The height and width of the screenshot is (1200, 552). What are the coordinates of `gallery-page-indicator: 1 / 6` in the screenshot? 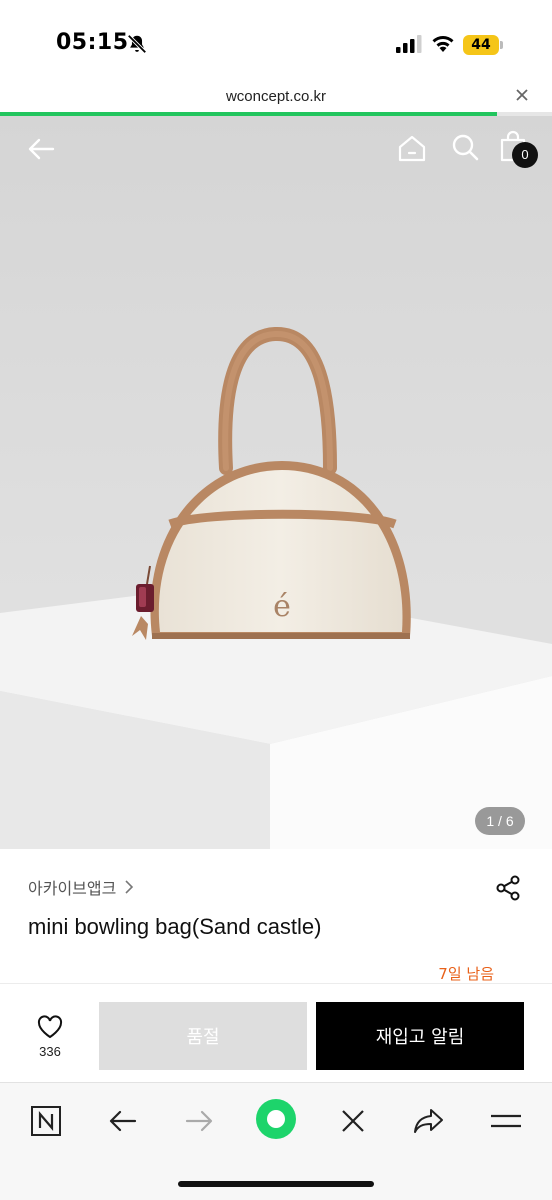 It's located at (500, 821).